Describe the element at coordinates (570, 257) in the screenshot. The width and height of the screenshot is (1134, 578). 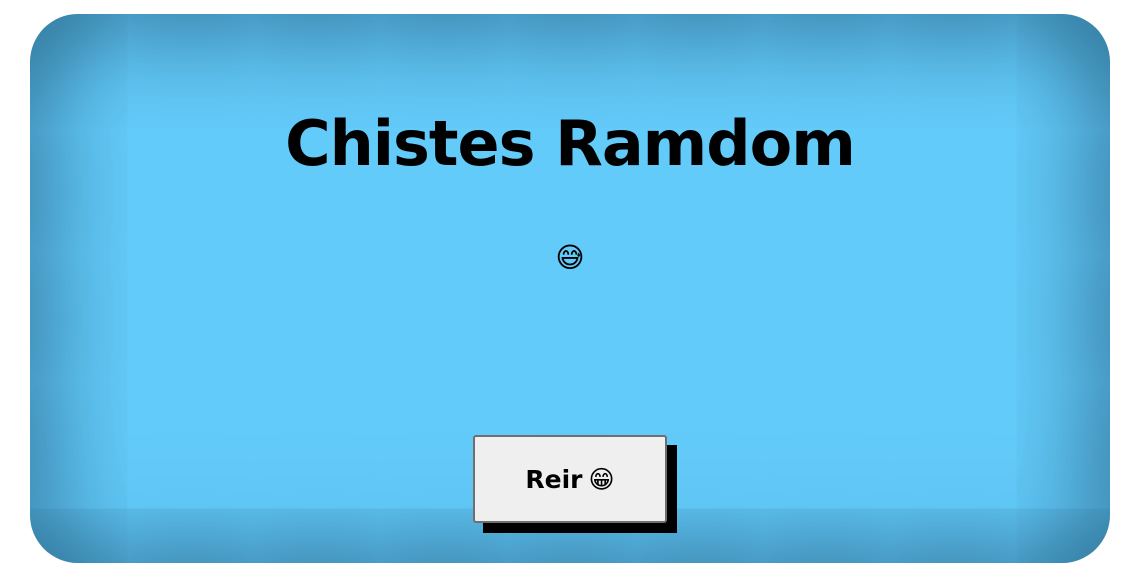
I see `joke-text: 😅` at that location.